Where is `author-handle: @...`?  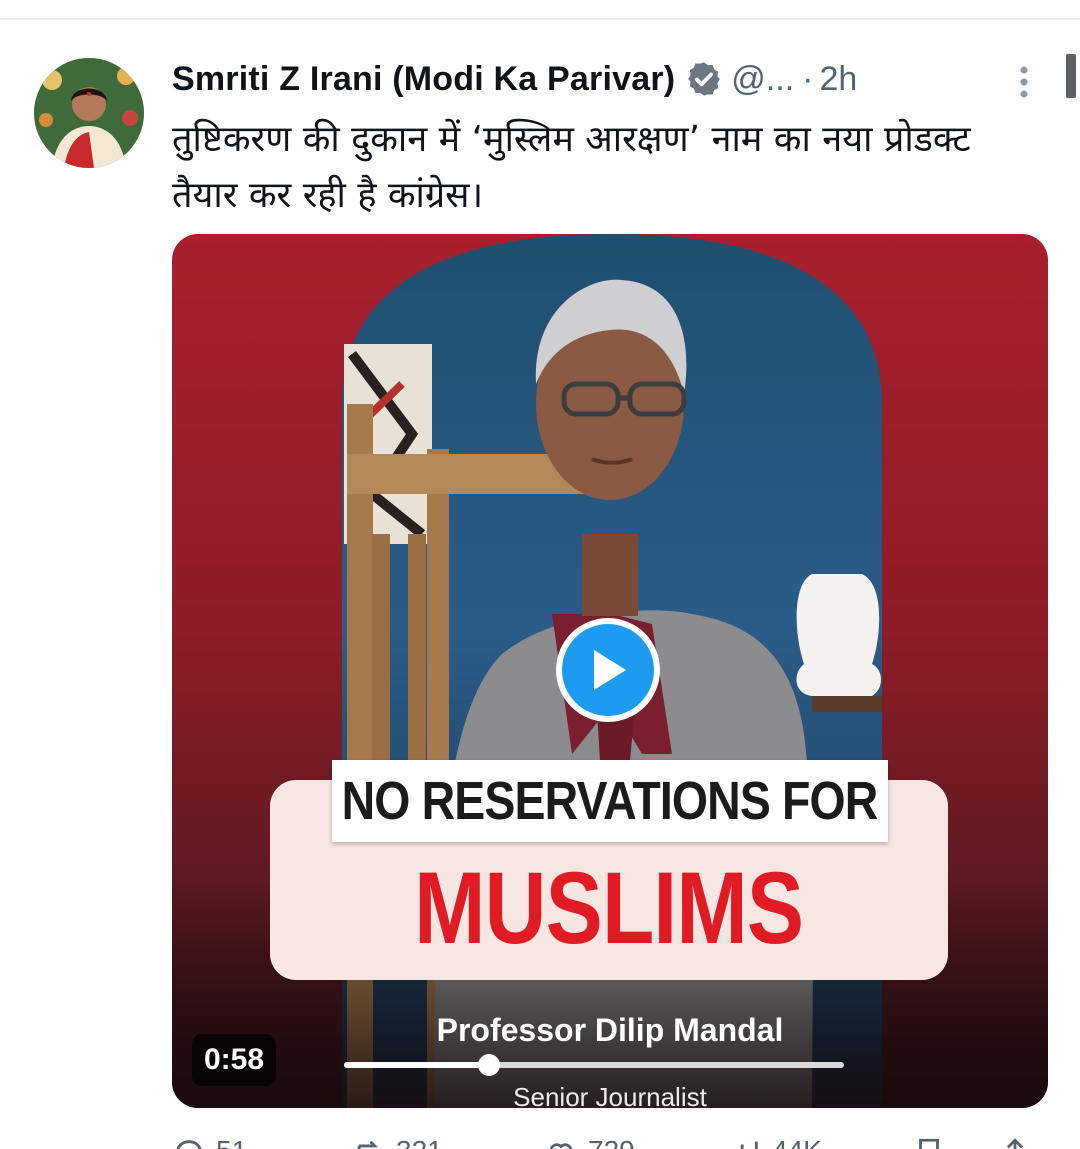
author-handle: @... is located at coordinates (762, 79).